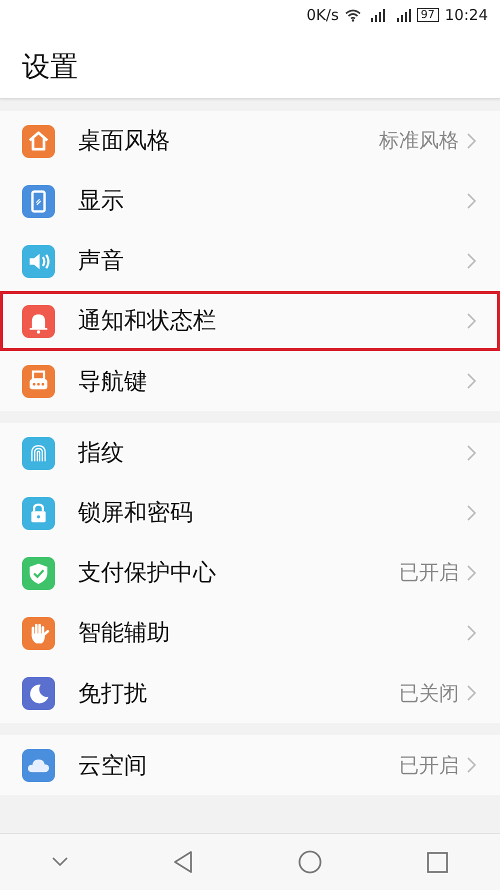  Describe the element at coordinates (38, 573) in the screenshot. I see `shield-icon` at that location.